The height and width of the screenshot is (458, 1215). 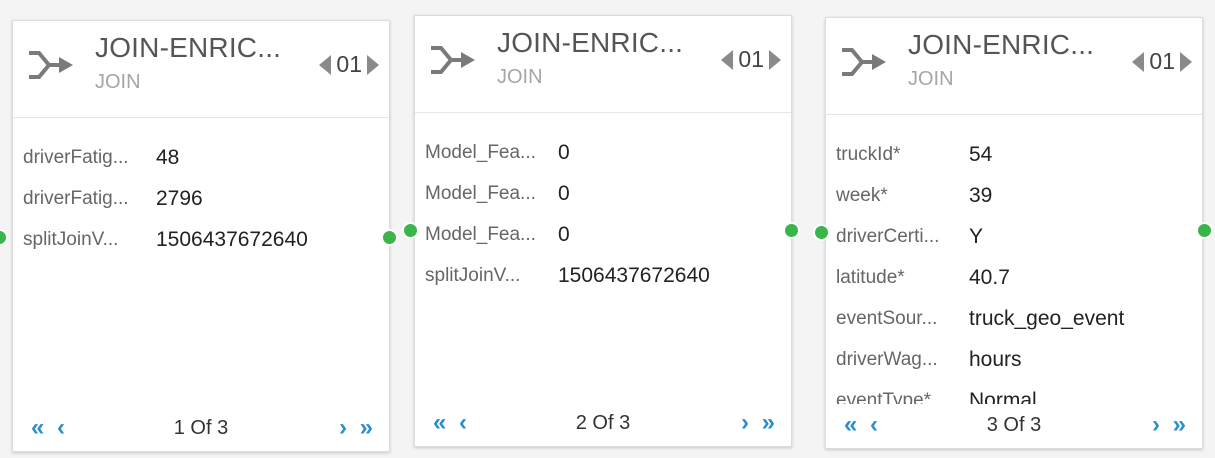 I want to click on page-indicator: 2 Of 3, so click(x=603, y=423).